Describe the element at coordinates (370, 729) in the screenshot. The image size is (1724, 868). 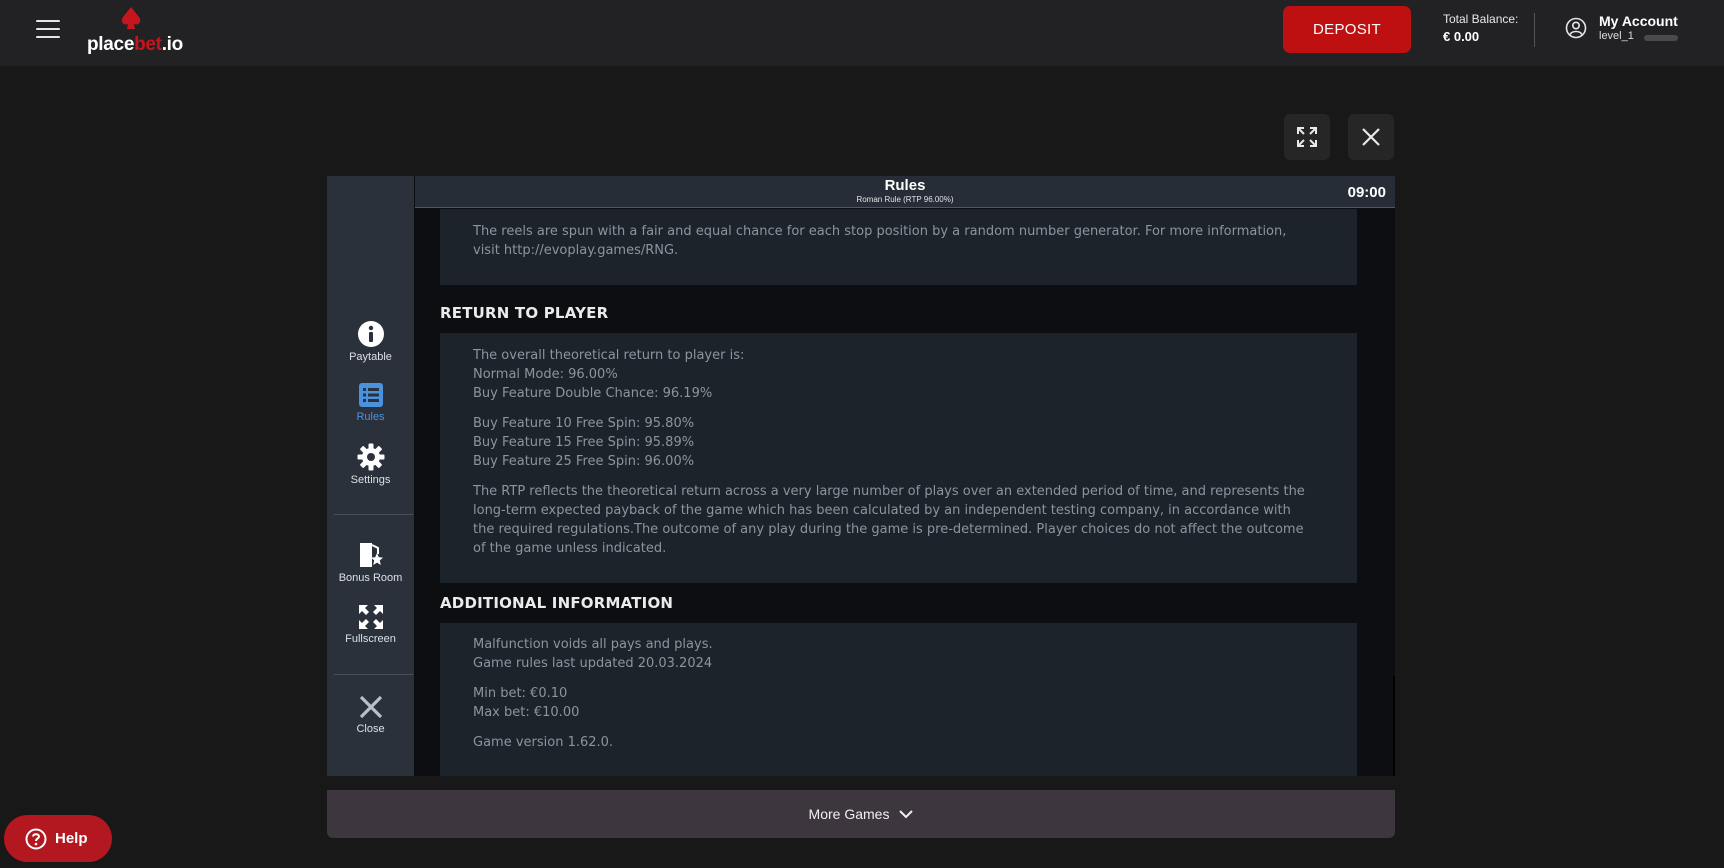
I see `sidebar-item-label: Close` at that location.